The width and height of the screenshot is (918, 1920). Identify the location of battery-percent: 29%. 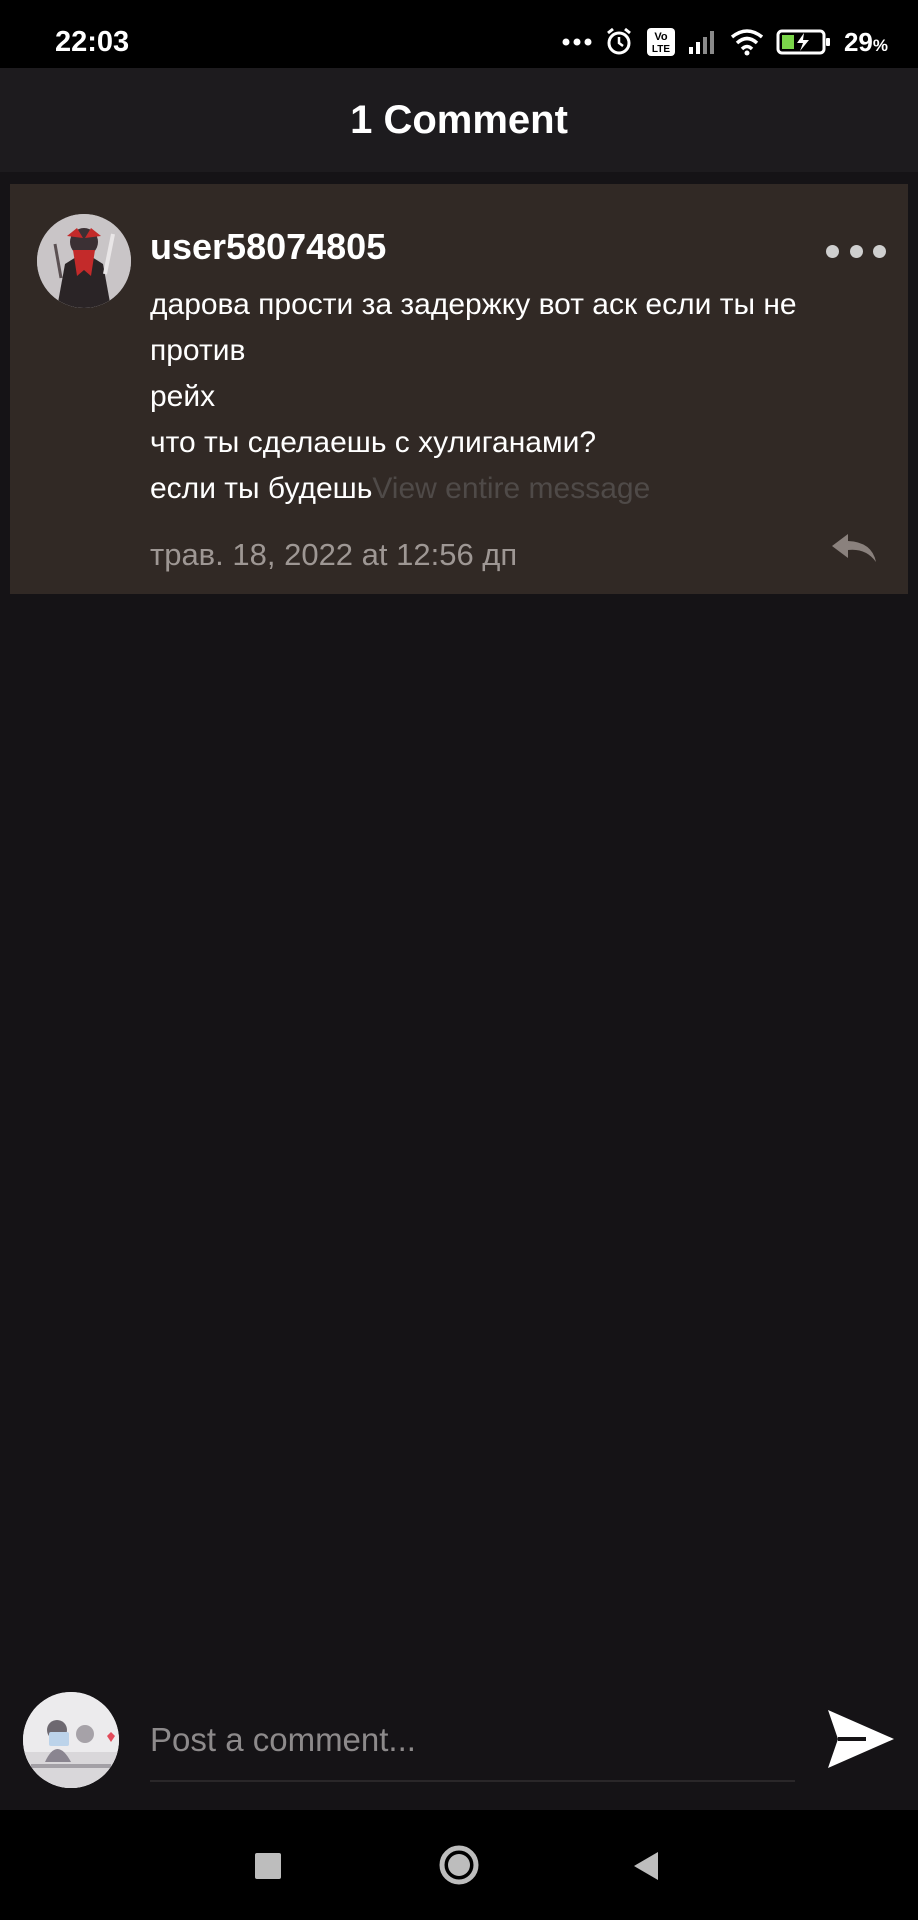
(866, 42).